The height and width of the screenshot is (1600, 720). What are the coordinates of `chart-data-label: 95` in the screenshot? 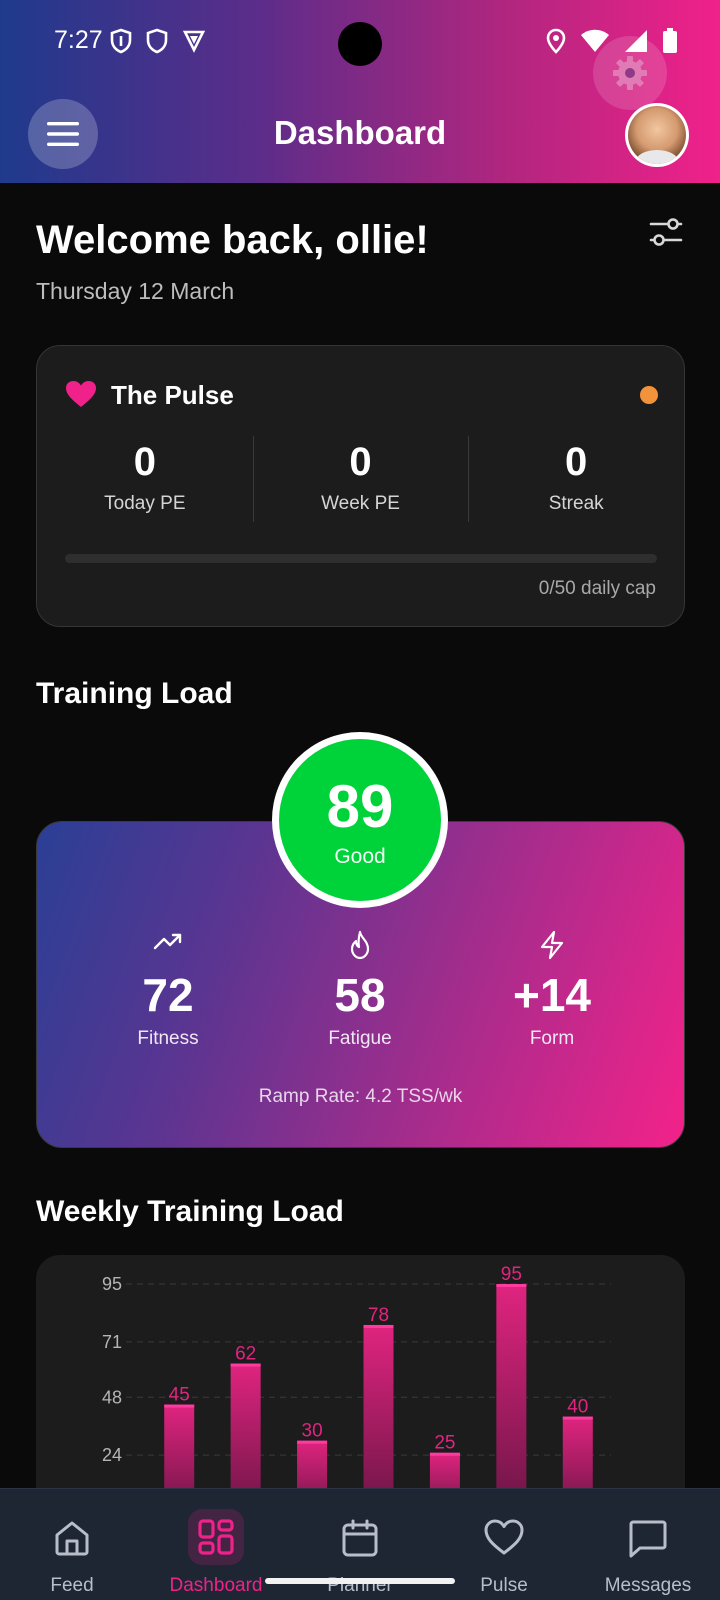 It's located at (511, 1274).